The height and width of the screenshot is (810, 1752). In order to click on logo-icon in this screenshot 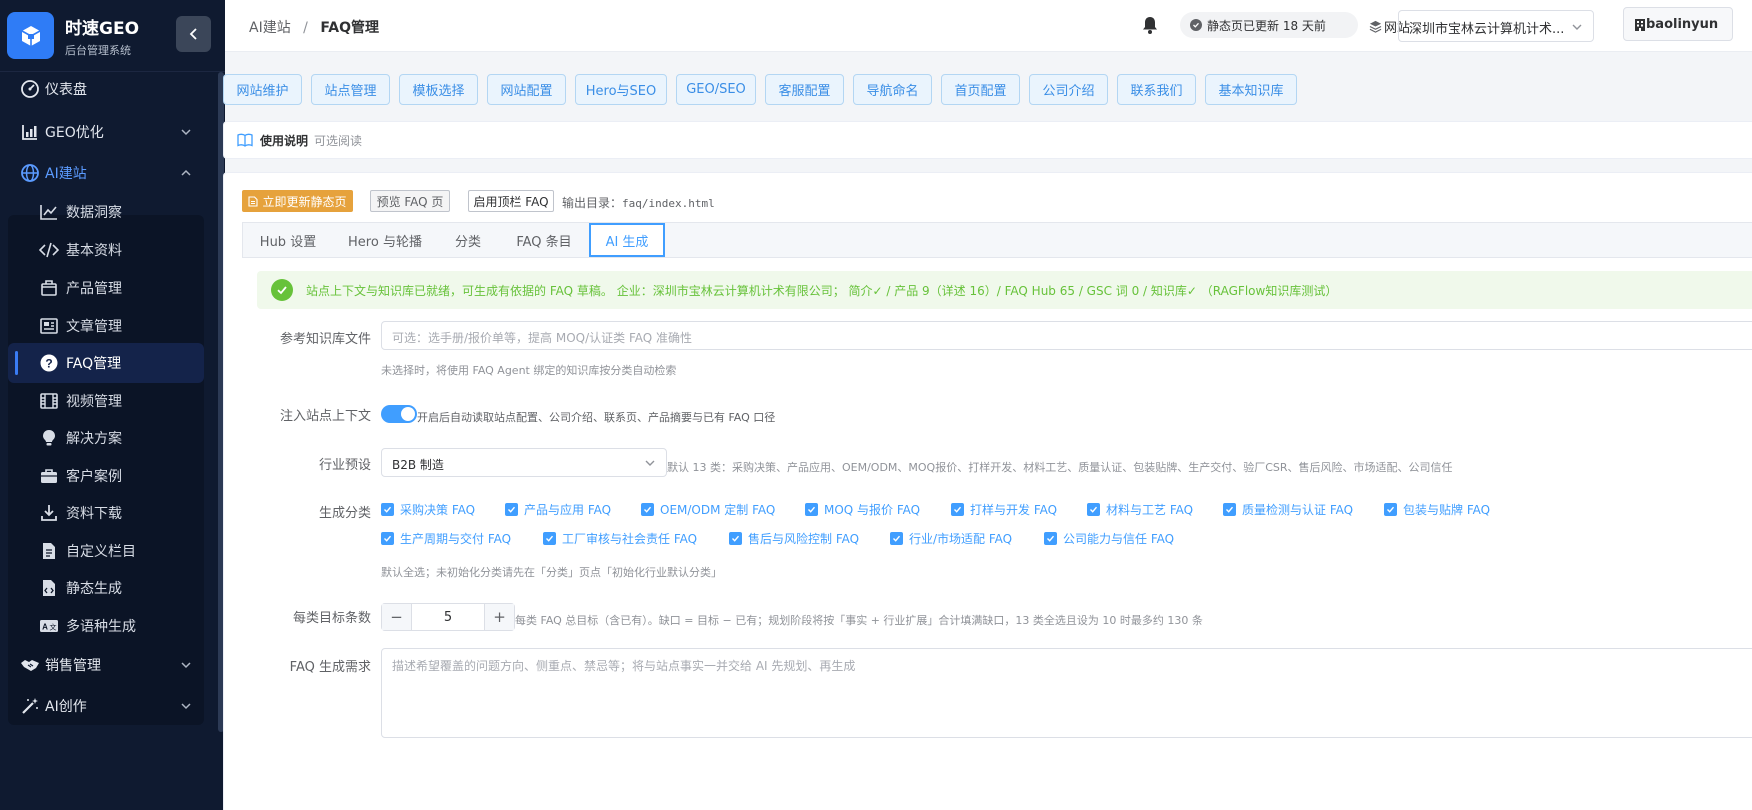, I will do `click(30, 35)`.